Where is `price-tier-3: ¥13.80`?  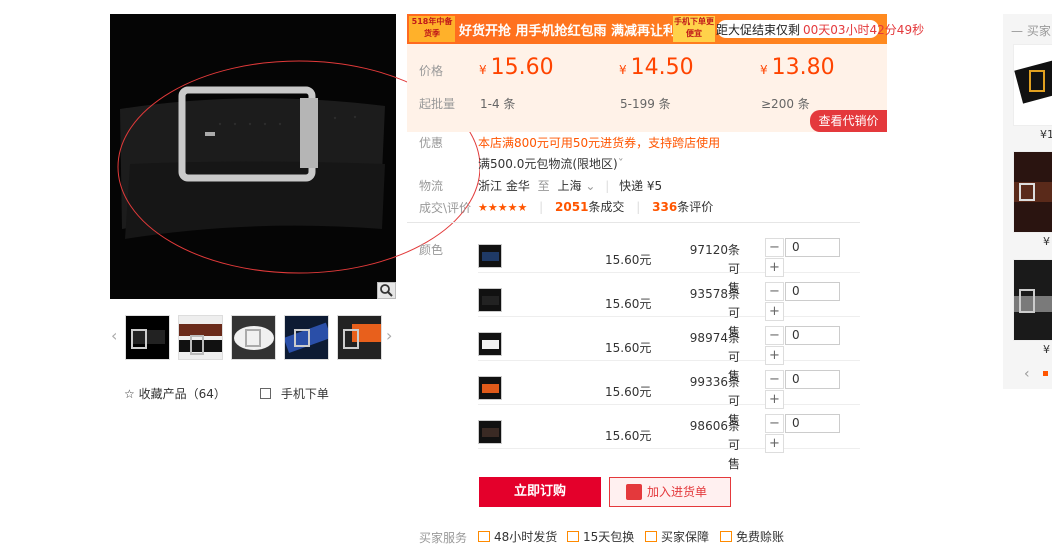 price-tier-3: ¥13.80 is located at coordinates (797, 67).